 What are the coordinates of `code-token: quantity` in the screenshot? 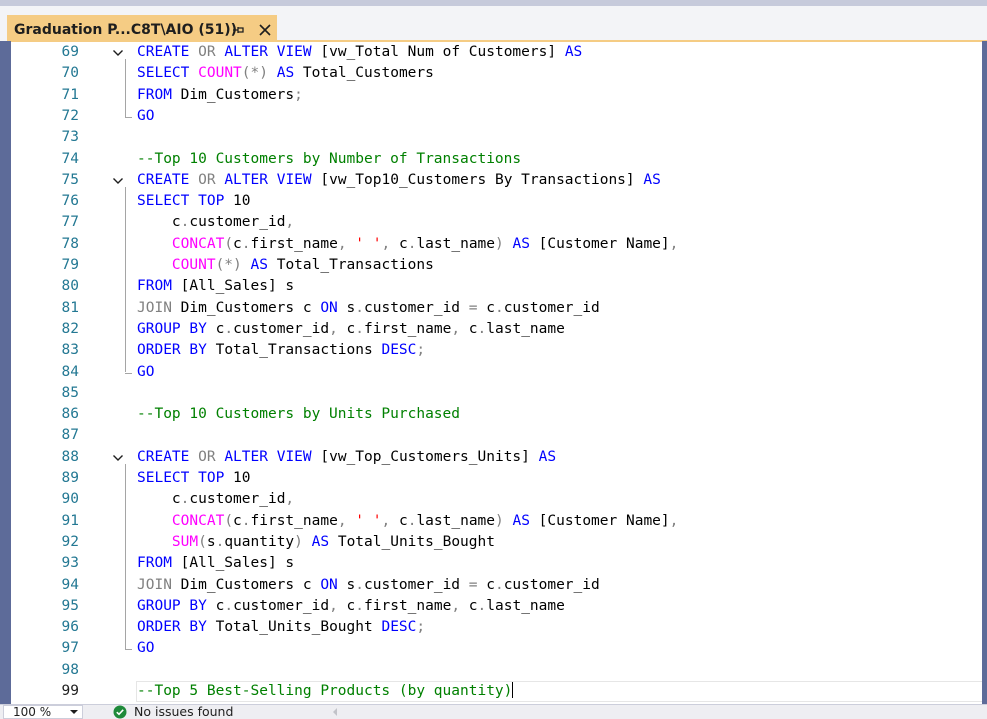 It's located at (259, 541).